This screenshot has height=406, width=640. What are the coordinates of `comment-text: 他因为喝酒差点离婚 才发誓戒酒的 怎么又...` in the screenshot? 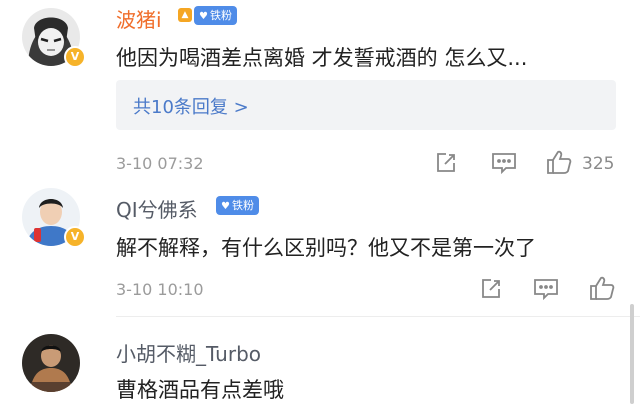 It's located at (322, 58).